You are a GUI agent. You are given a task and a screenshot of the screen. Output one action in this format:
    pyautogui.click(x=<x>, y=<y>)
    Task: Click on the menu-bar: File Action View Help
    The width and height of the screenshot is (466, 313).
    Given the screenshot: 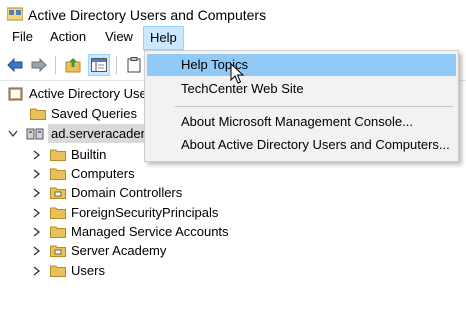 What is the action you would take?
    pyautogui.click(x=233, y=37)
    